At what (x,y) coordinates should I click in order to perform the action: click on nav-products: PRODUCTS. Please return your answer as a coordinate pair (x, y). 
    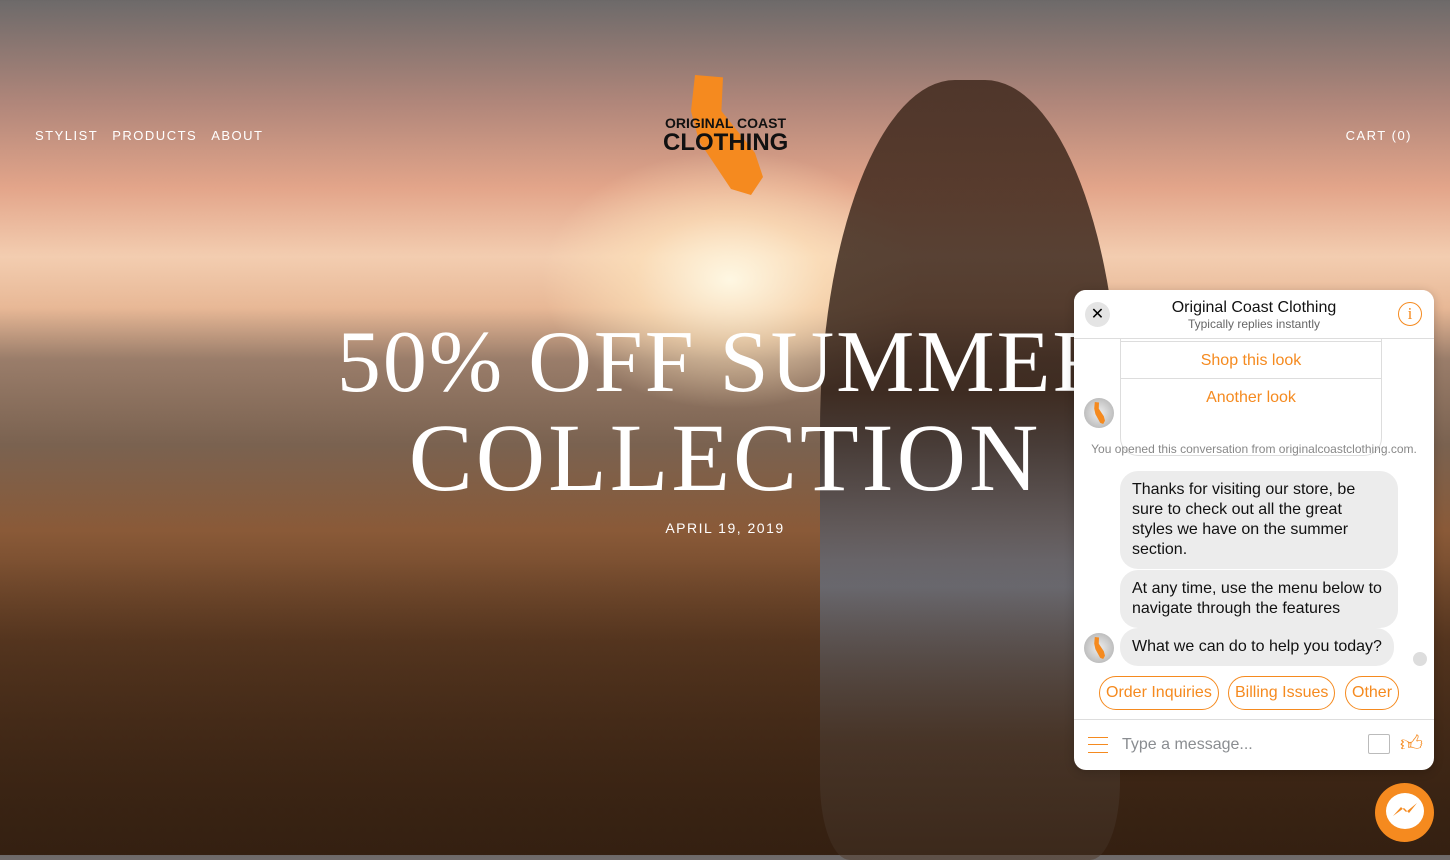
    Looking at the image, I should click on (154, 135).